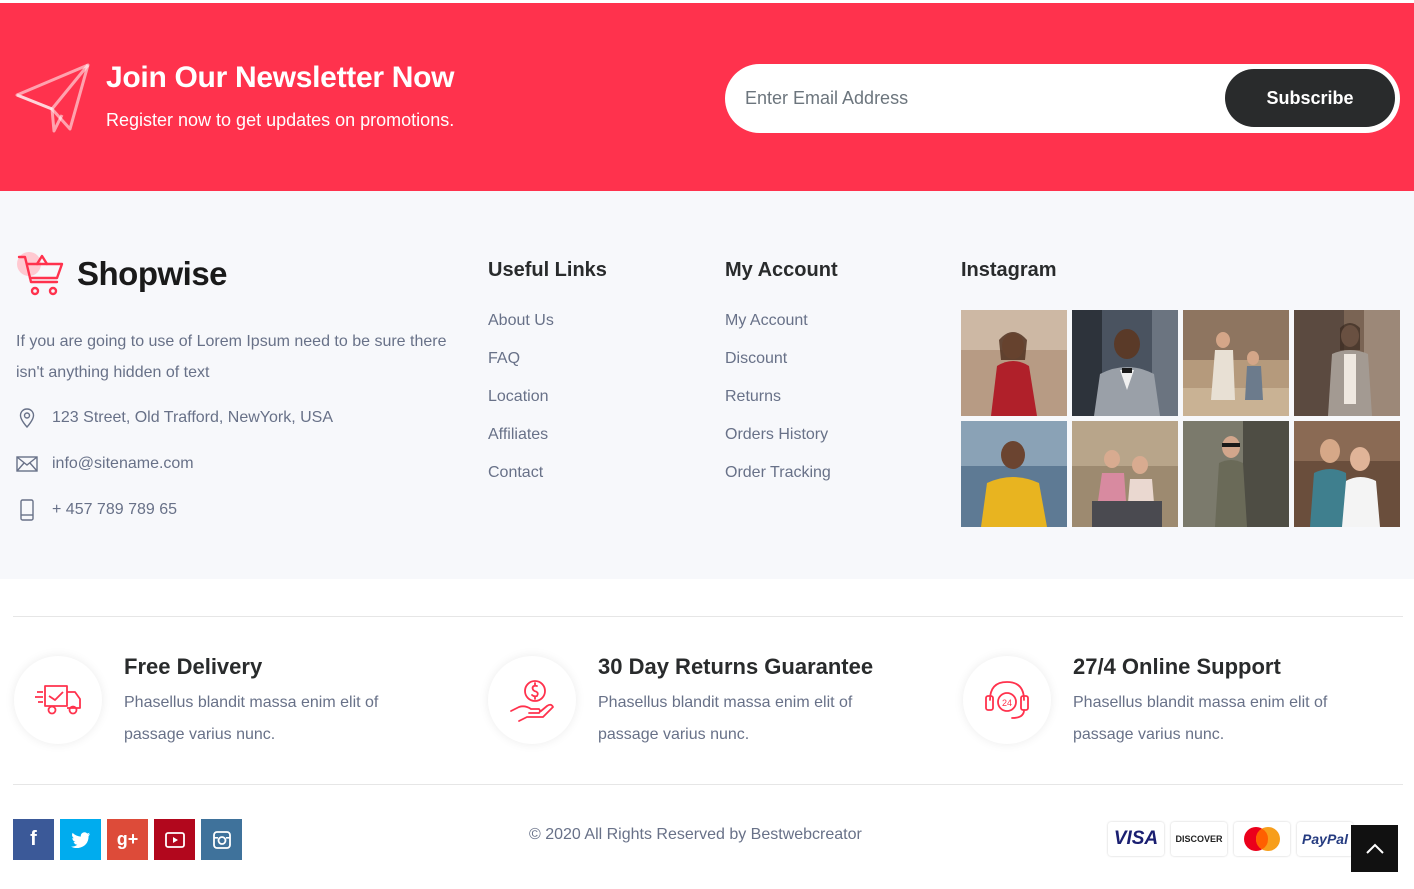  Describe the element at coordinates (1009, 270) in the screenshot. I see `instagram-title: Instagram` at that location.